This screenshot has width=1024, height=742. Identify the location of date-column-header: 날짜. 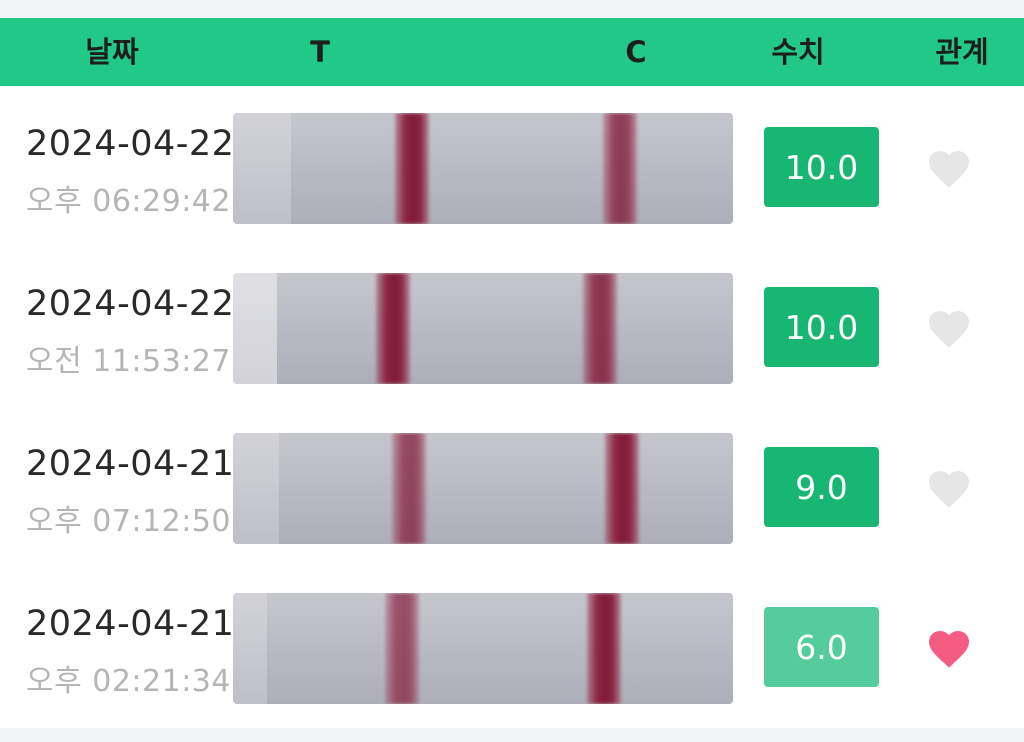
(112, 52).